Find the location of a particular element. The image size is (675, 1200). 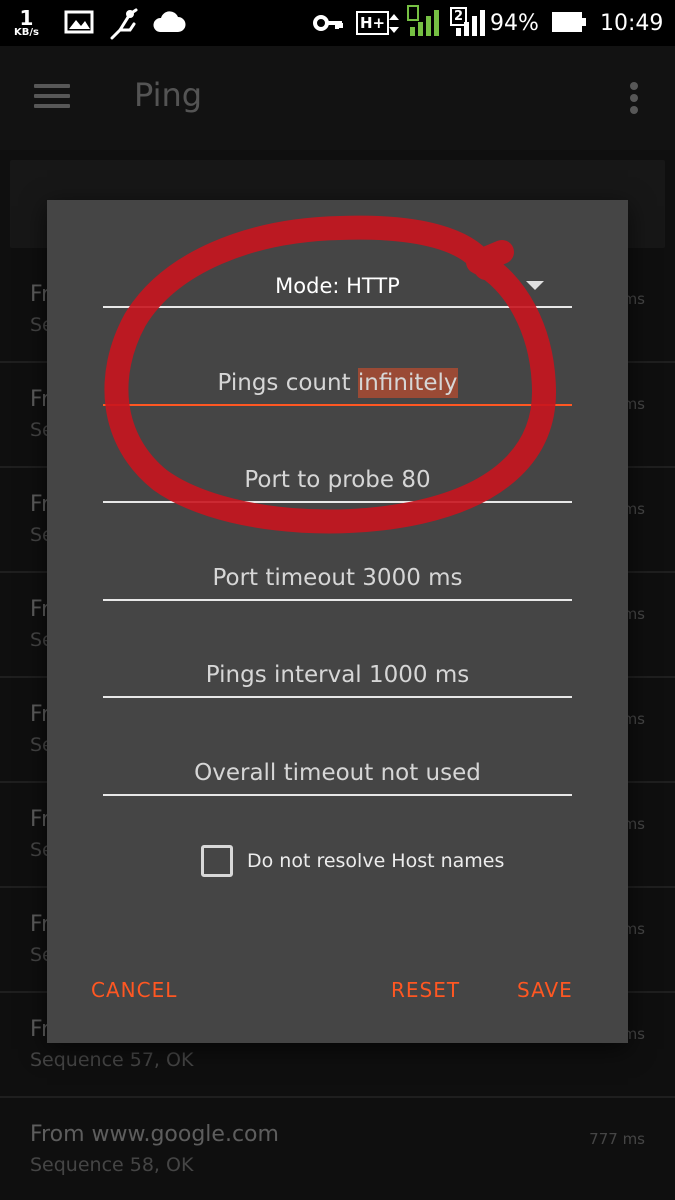

port-timeout-text: Port timeout 3000 ms is located at coordinates (337, 578).